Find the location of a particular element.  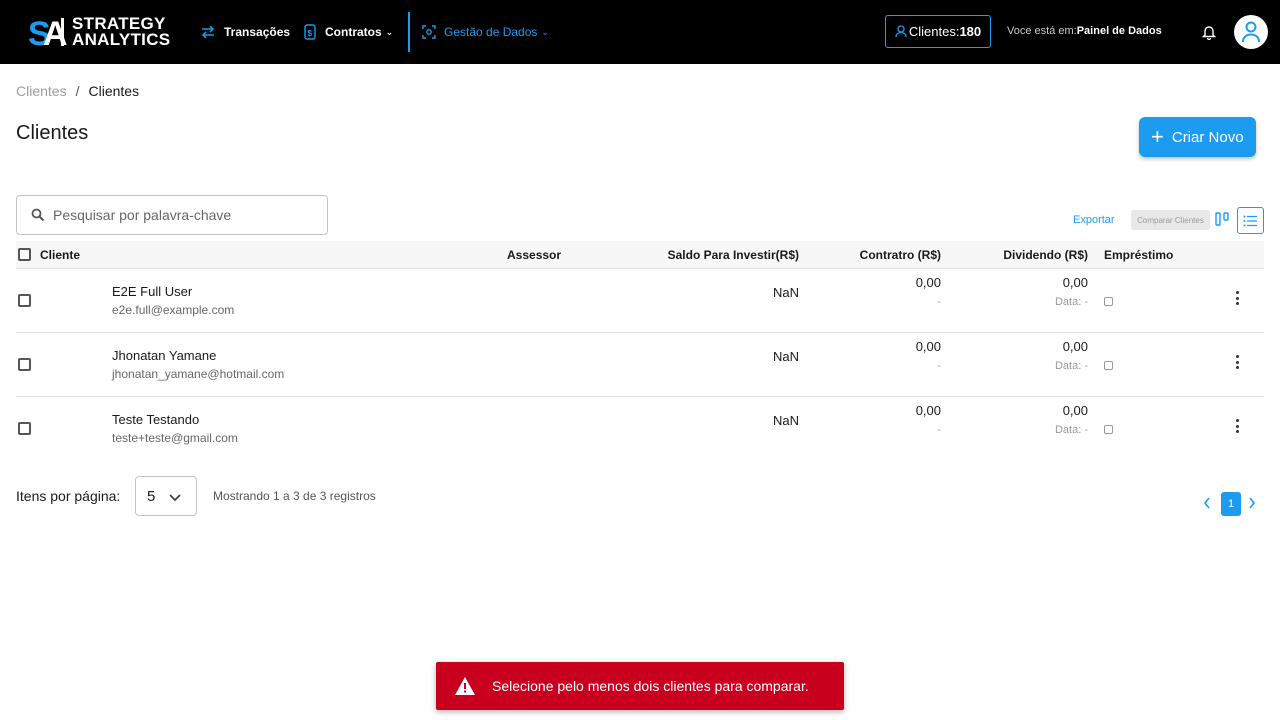

nav-transacoes: Transações is located at coordinates (245, 32).